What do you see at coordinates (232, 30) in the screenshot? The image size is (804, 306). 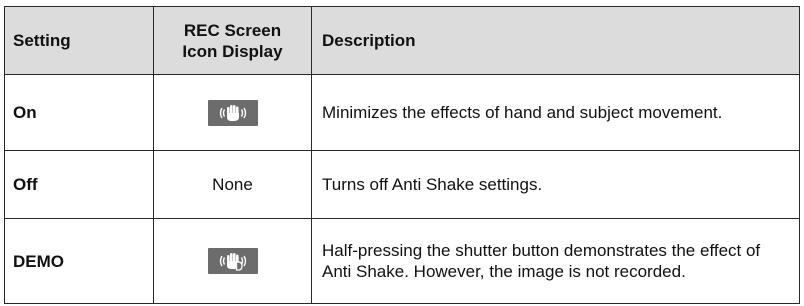 I see `header-icon-line1: REC Screen` at bounding box center [232, 30].